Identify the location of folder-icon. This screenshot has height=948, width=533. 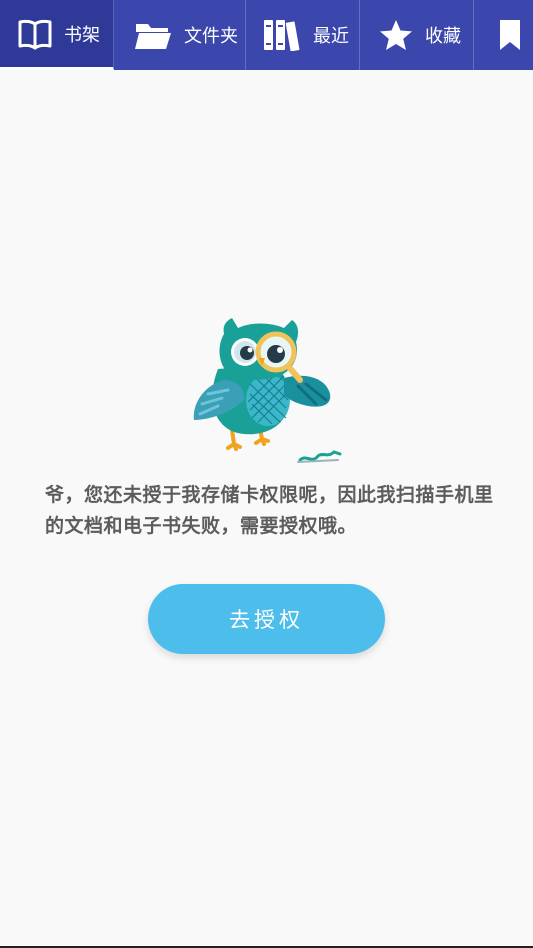
(153, 35).